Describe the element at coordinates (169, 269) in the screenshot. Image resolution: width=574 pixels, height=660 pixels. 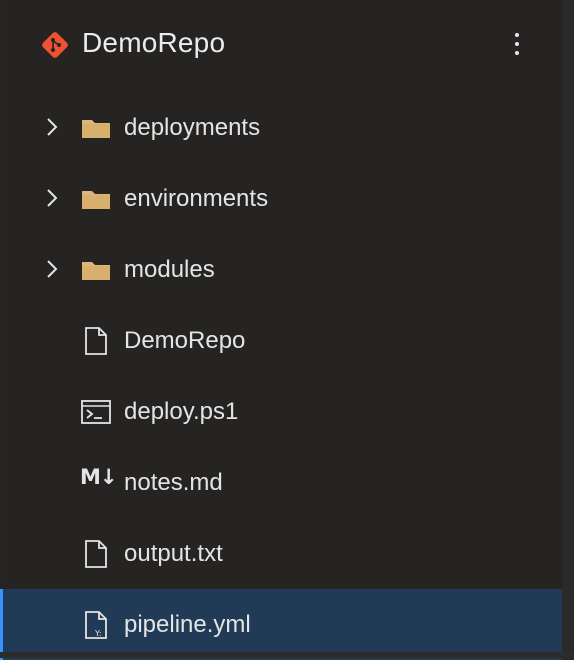
I see `tree-item-label: modules` at that location.